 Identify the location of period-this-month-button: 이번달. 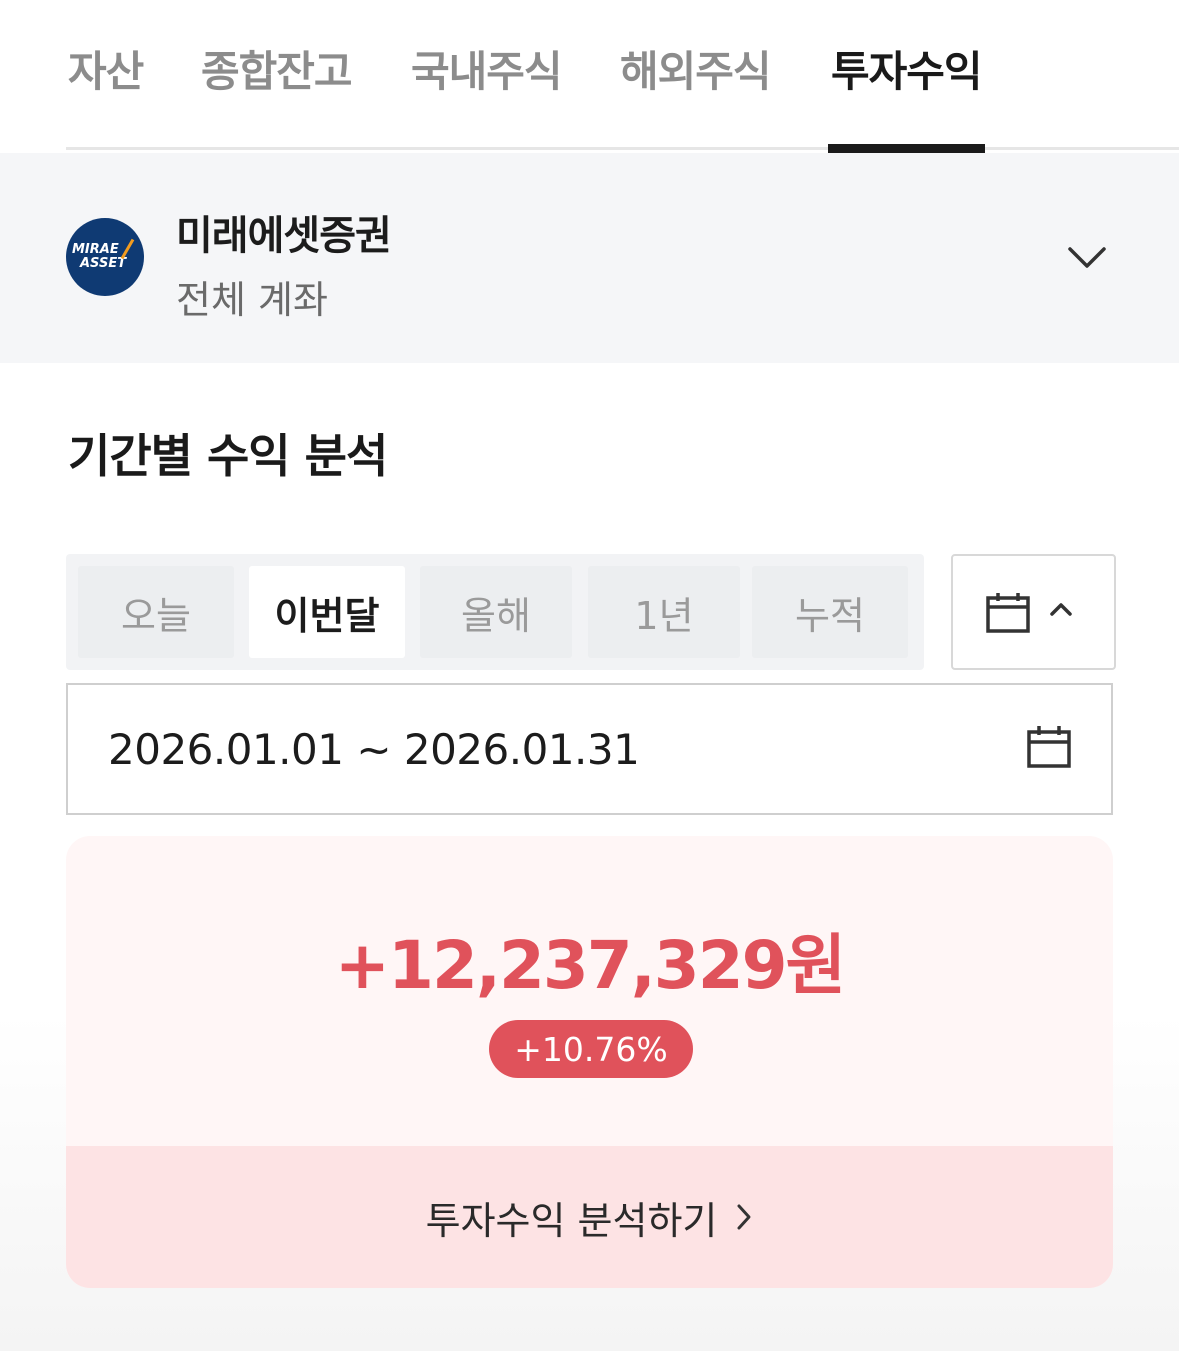
(327, 612).